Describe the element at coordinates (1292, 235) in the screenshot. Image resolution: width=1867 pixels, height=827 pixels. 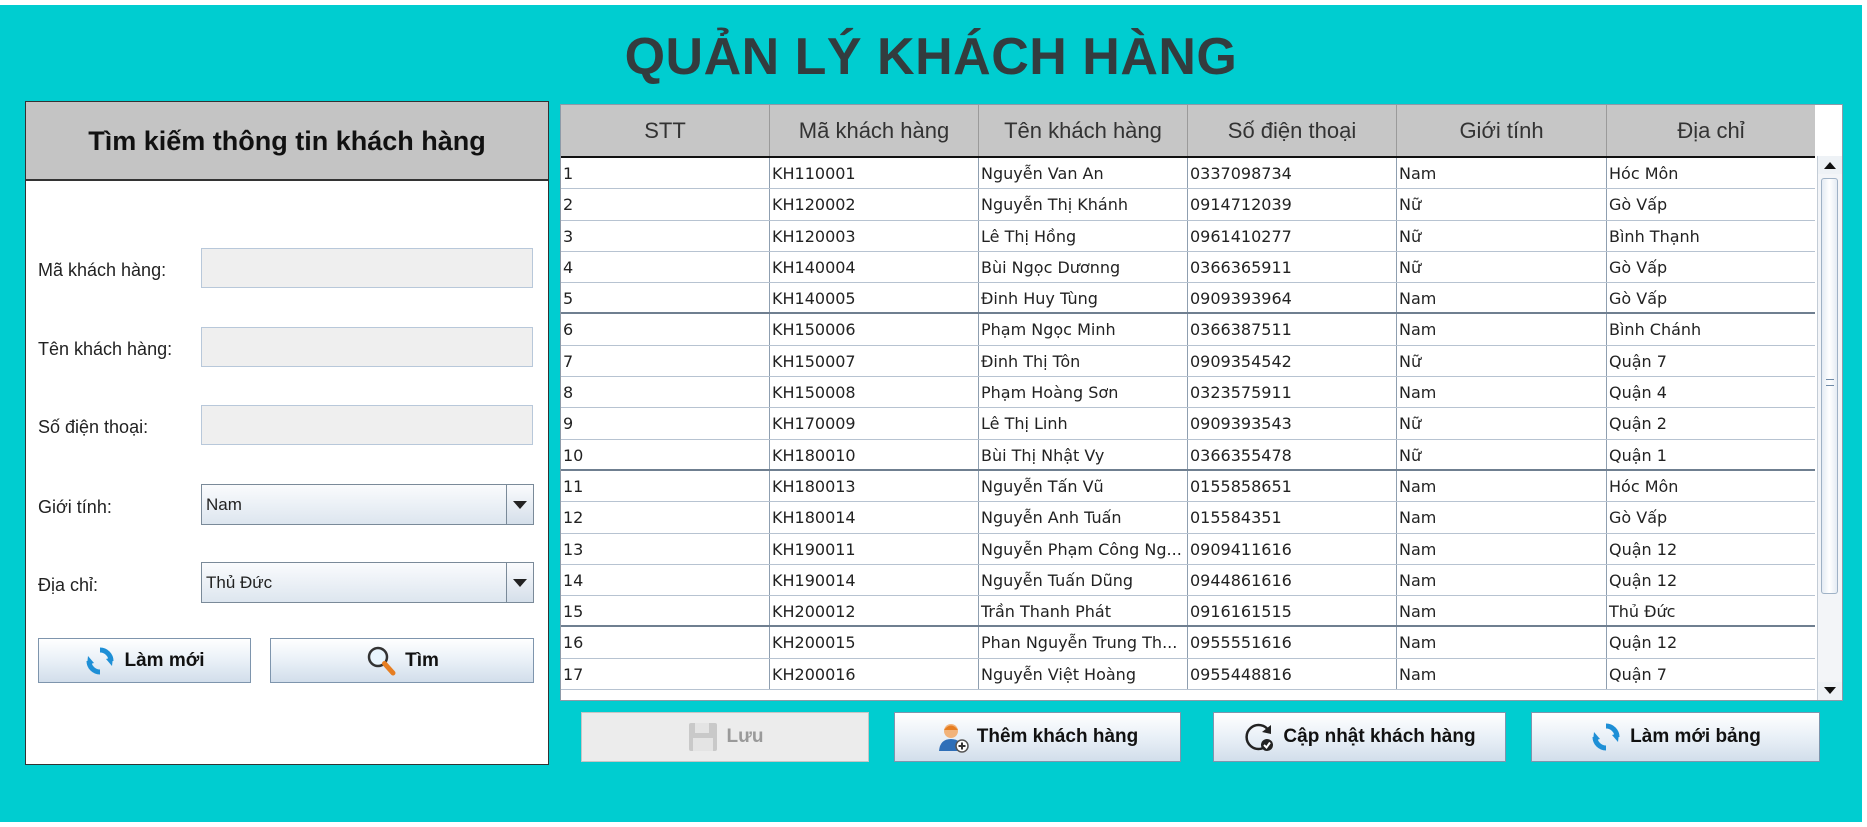
I see `cell-phone: 0961410277` at that location.